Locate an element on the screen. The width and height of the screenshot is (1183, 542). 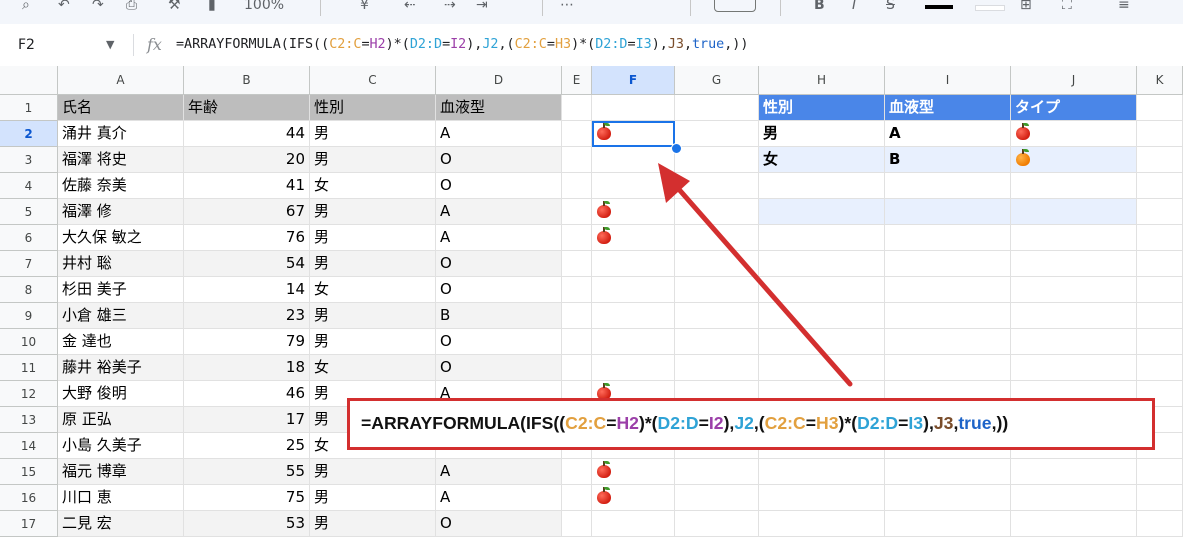
cell-h7 is located at coordinates (822, 264).